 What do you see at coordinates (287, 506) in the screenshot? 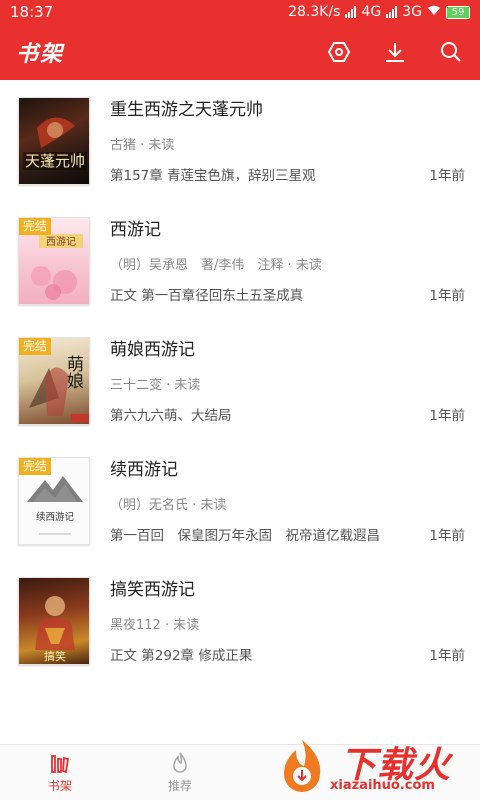
I see `book-meta: （明）无名氏 · 未读` at bounding box center [287, 506].